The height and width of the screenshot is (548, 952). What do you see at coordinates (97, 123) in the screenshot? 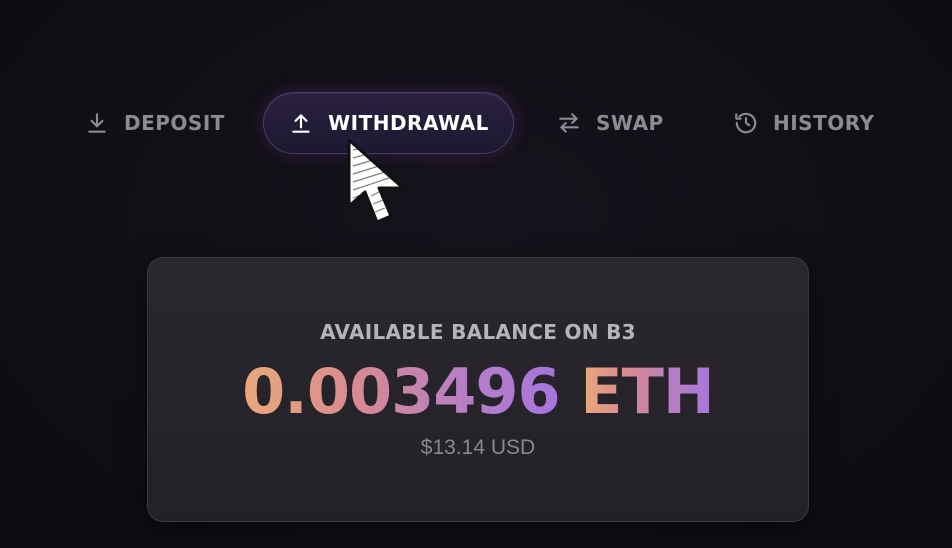
I see `download-icon` at bounding box center [97, 123].